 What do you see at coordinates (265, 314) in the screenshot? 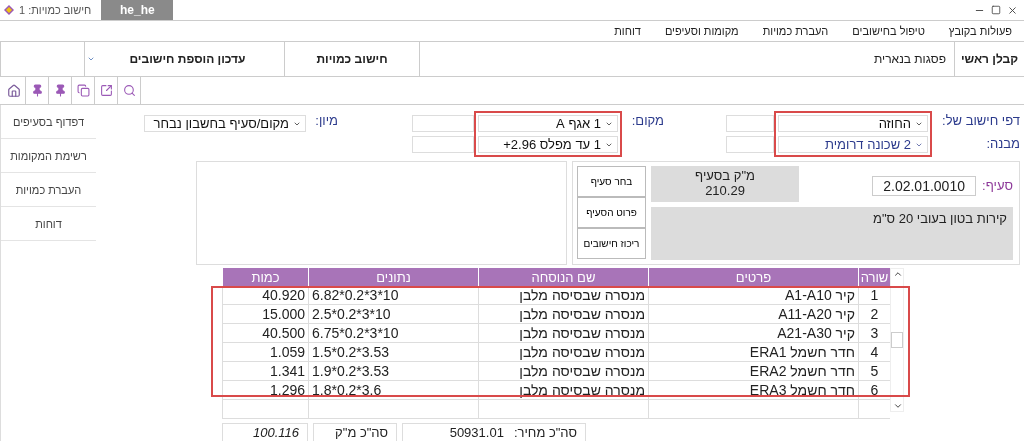
I see `table-cell: 15.000` at bounding box center [265, 314].